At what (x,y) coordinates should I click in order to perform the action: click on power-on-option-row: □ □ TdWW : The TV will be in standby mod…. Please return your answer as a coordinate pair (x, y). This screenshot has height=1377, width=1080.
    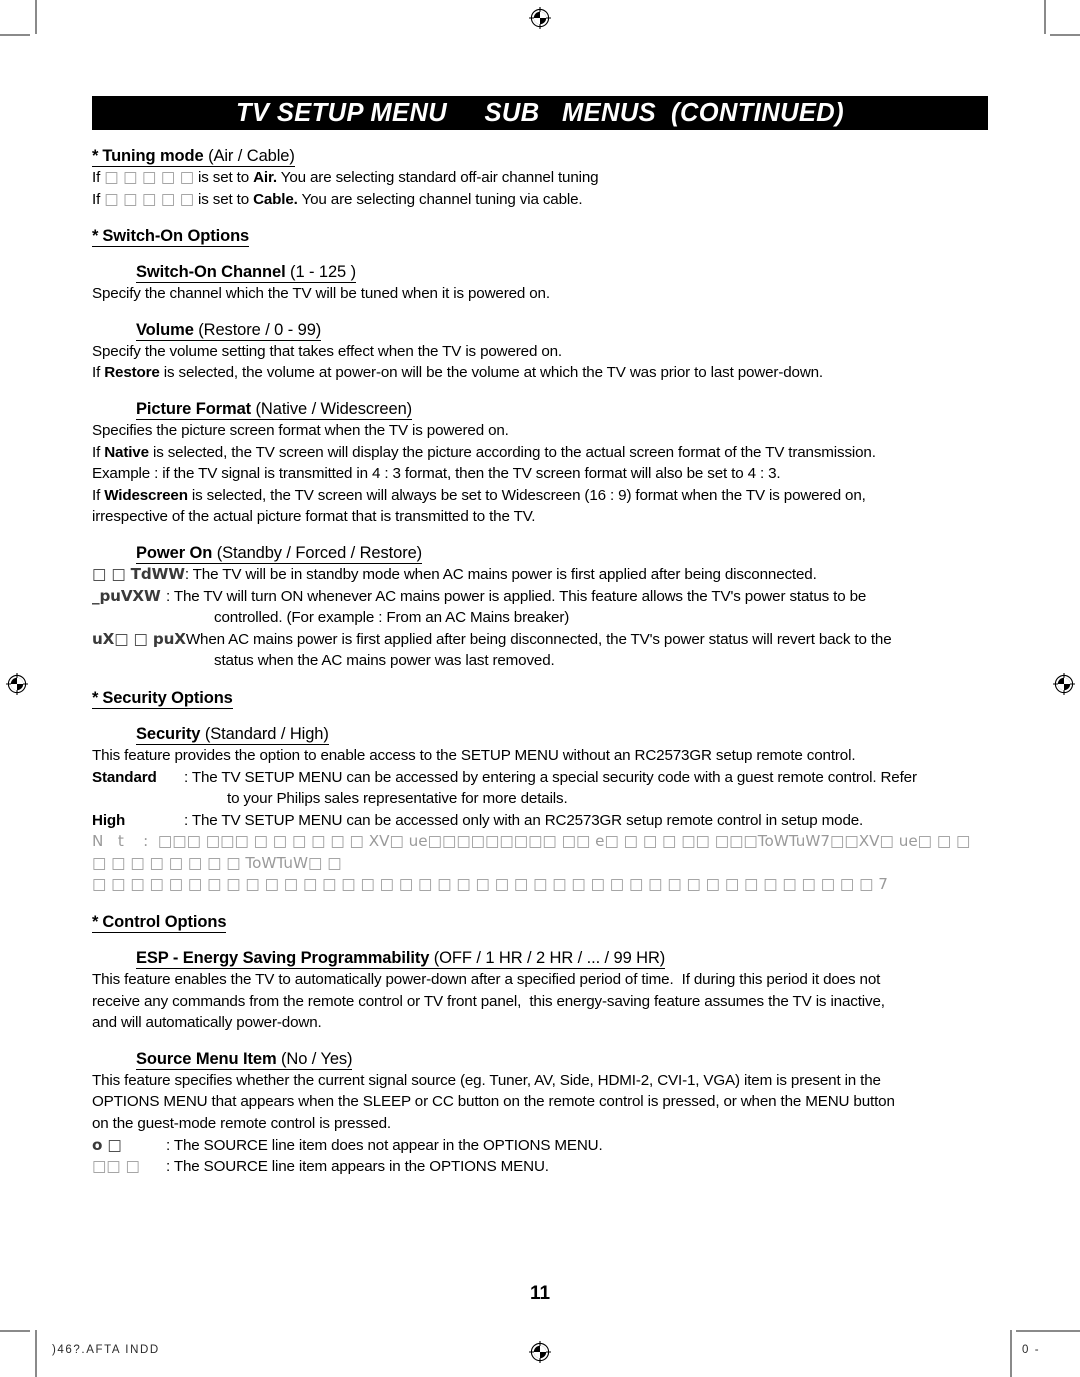
    Looking at the image, I should click on (540, 575).